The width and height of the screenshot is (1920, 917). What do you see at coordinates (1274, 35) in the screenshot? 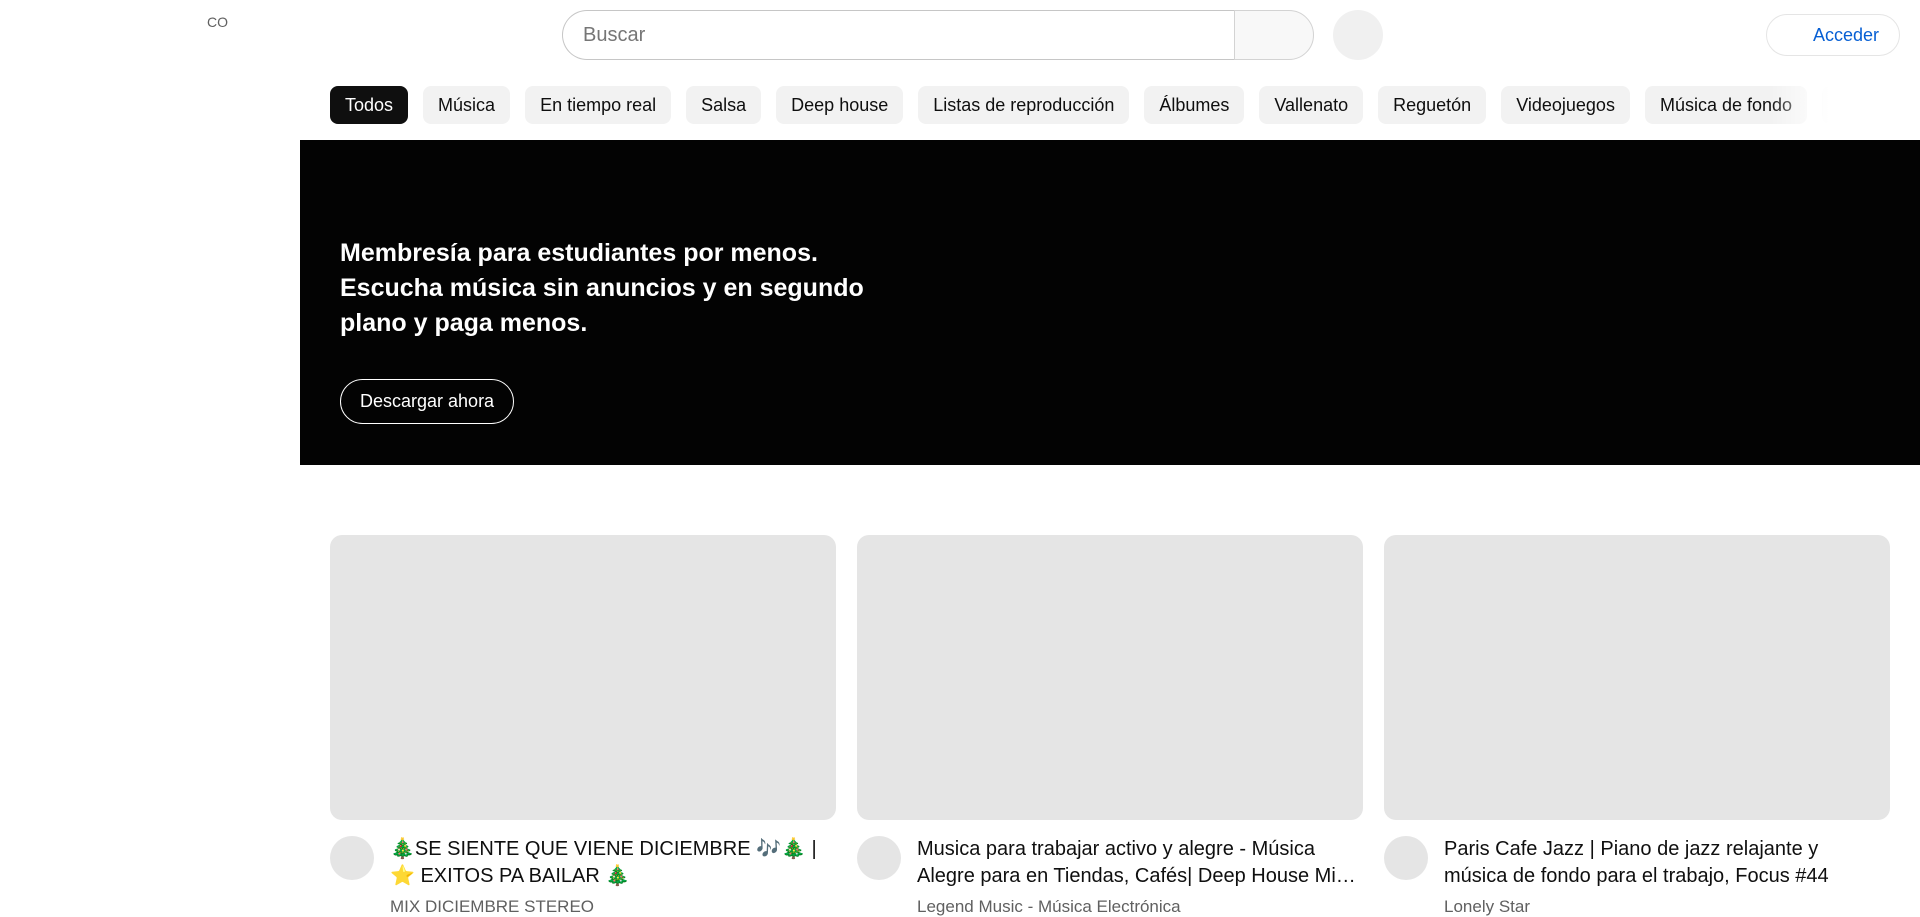
I see `search-button` at bounding box center [1274, 35].